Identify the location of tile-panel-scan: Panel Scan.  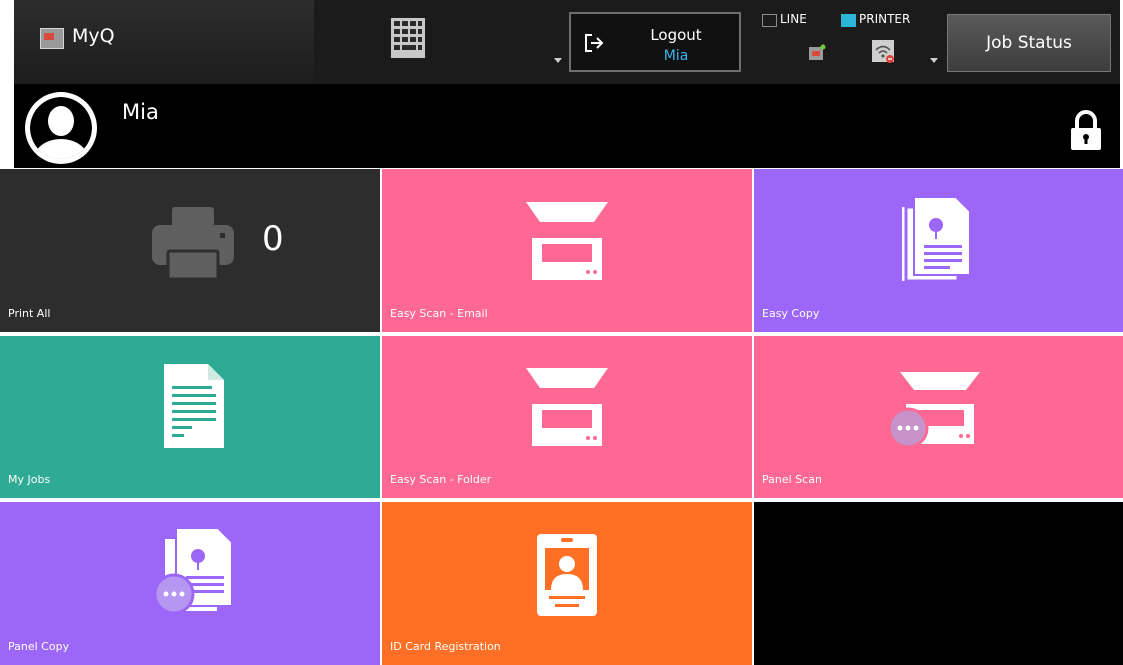
(938, 417).